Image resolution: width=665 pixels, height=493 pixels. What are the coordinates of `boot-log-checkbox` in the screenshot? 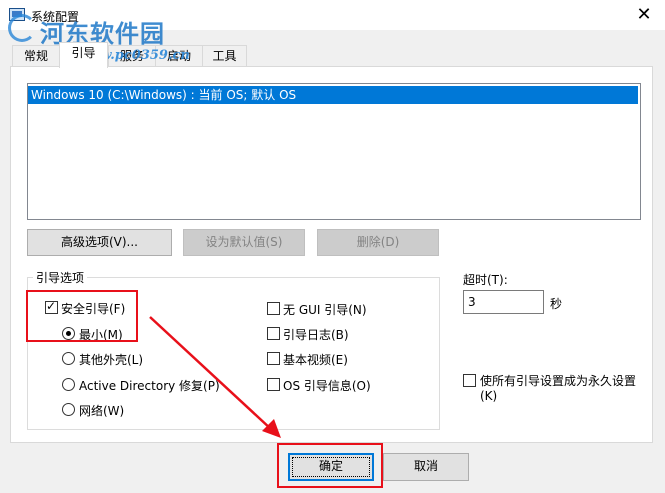 It's located at (273, 333).